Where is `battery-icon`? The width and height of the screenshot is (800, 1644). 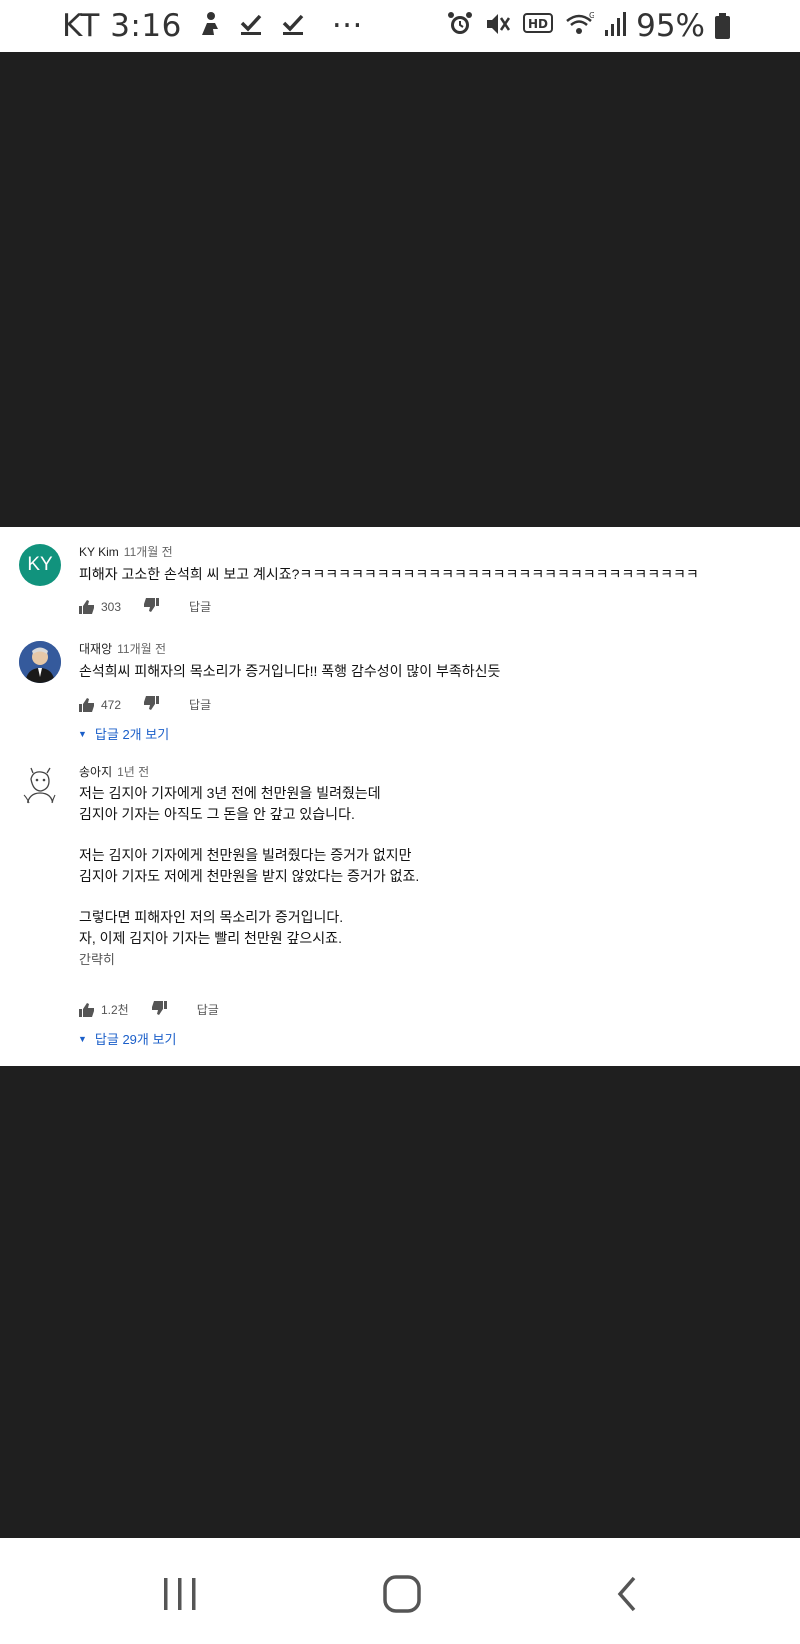 battery-icon is located at coordinates (722, 26).